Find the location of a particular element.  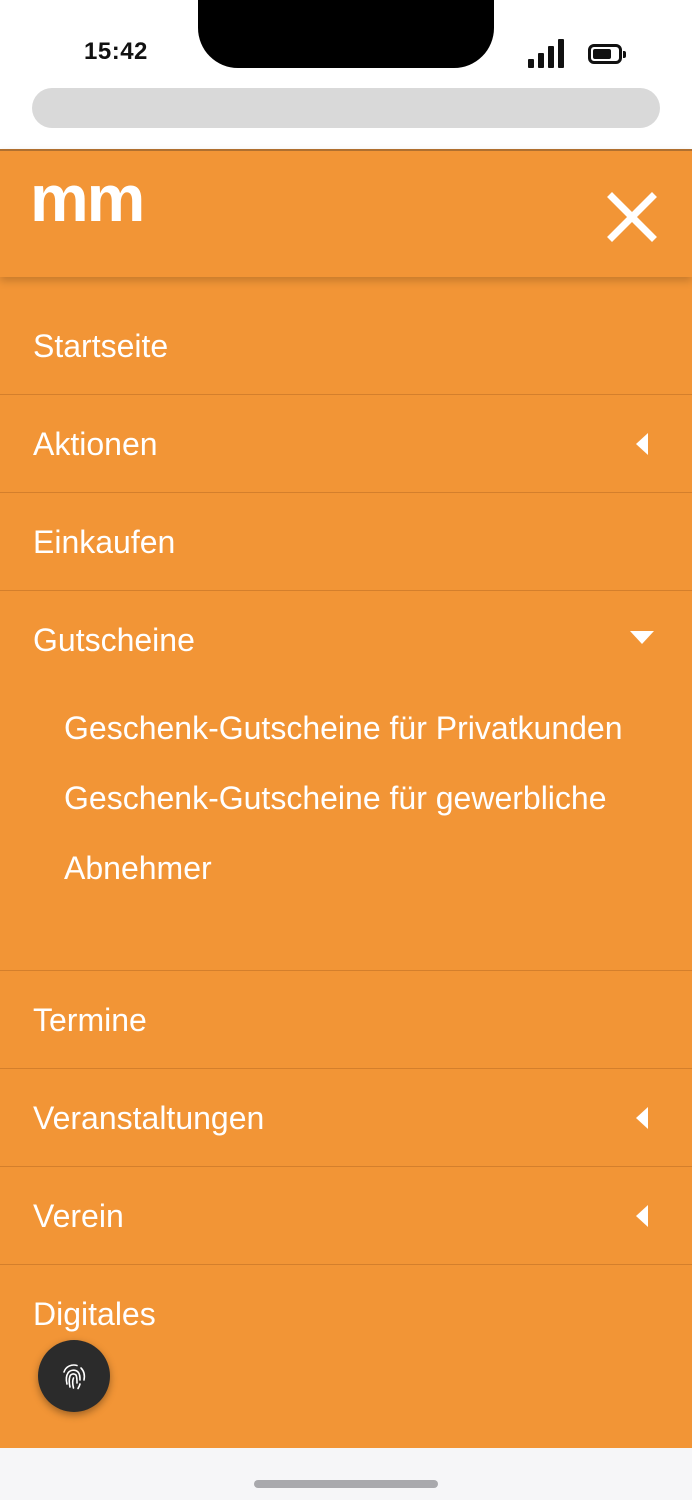

browser-bottom-bar is located at coordinates (346, 1474).